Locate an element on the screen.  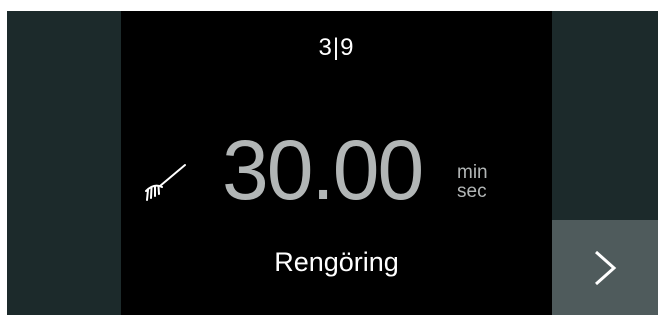
timer-units: min sec is located at coordinates (472, 182).